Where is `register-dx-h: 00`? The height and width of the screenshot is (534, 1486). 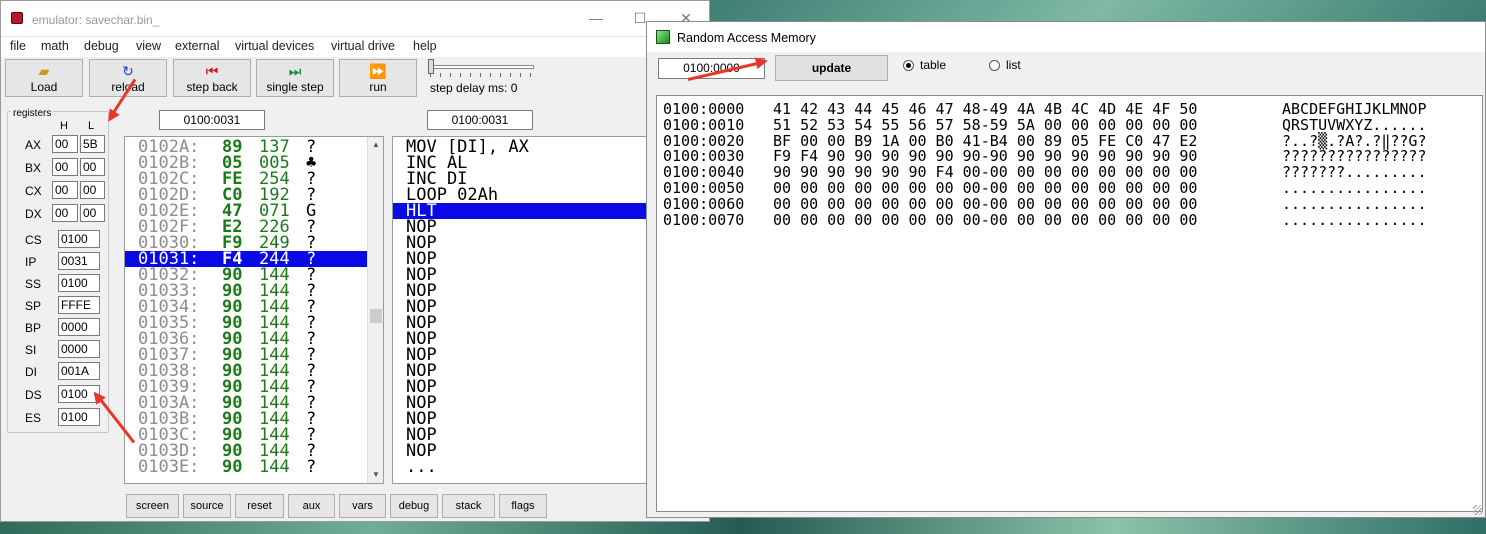 register-dx-h: 00 is located at coordinates (65, 213).